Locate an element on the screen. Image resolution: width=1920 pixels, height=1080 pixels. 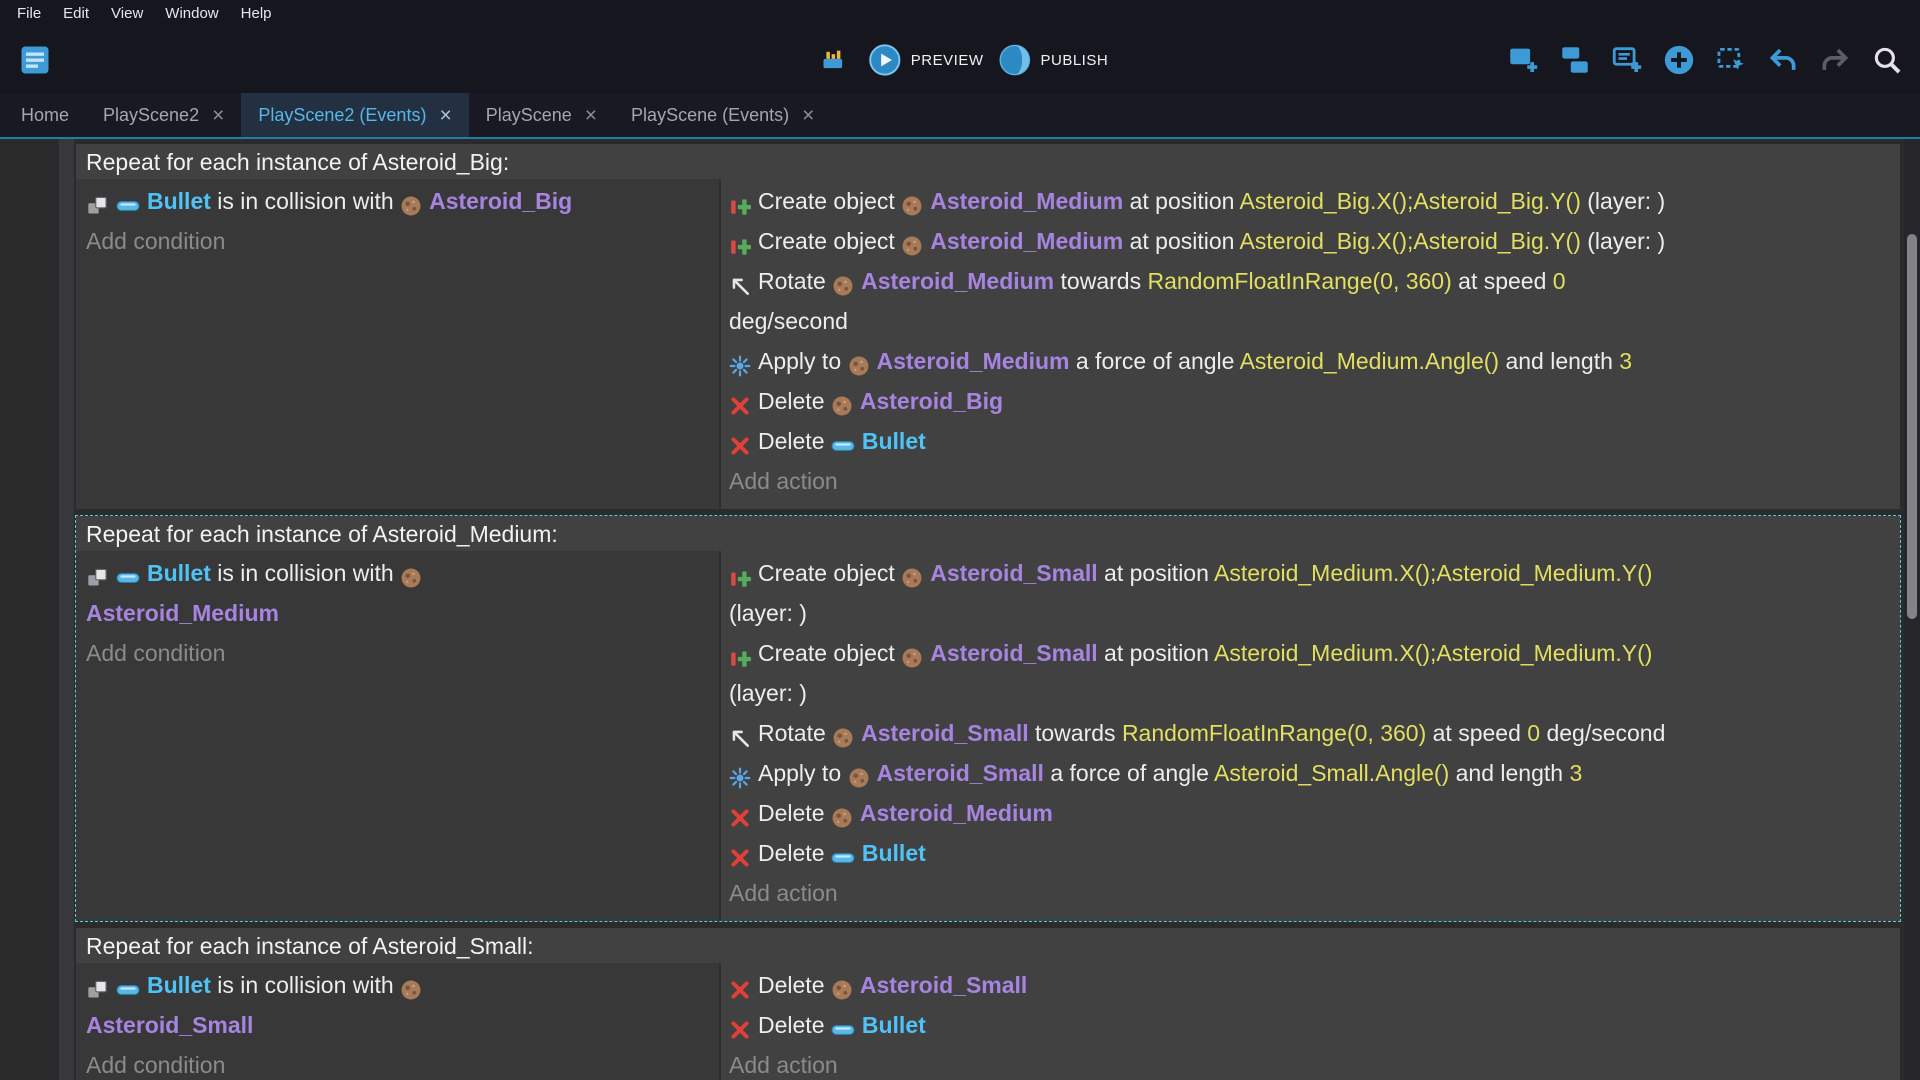
redo-icon is located at coordinates (1835, 60).